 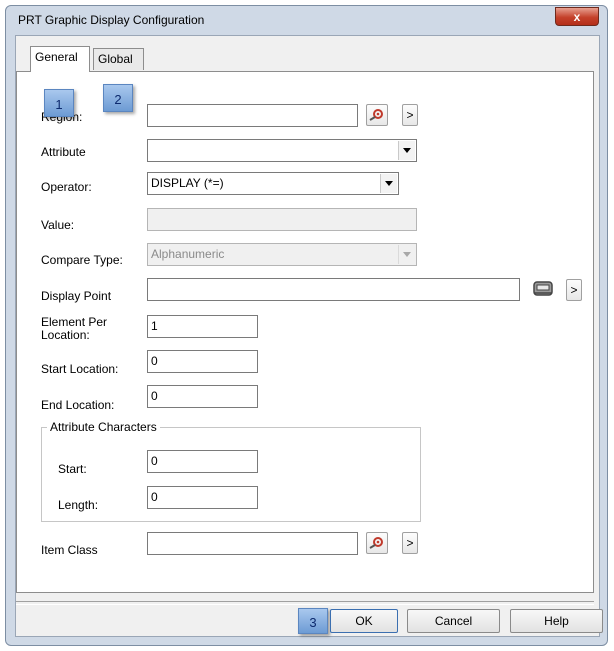 What do you see at coordinates (72, 469) in the screenshot?
I see `start-label: Start:` at bounding box center [72, 469].